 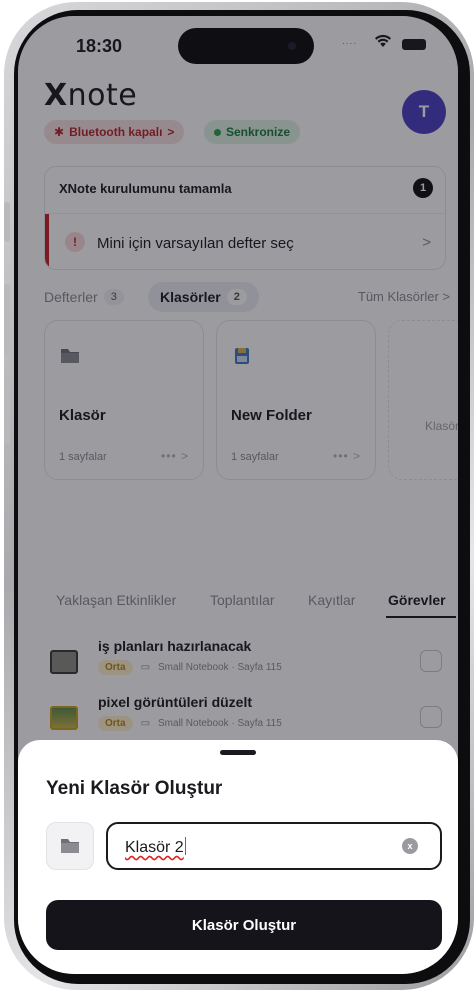 What do you see at coordinates (410, 846) in the screenshot?
I see `clear-input-icon: x` at bounding box center [410, 846].